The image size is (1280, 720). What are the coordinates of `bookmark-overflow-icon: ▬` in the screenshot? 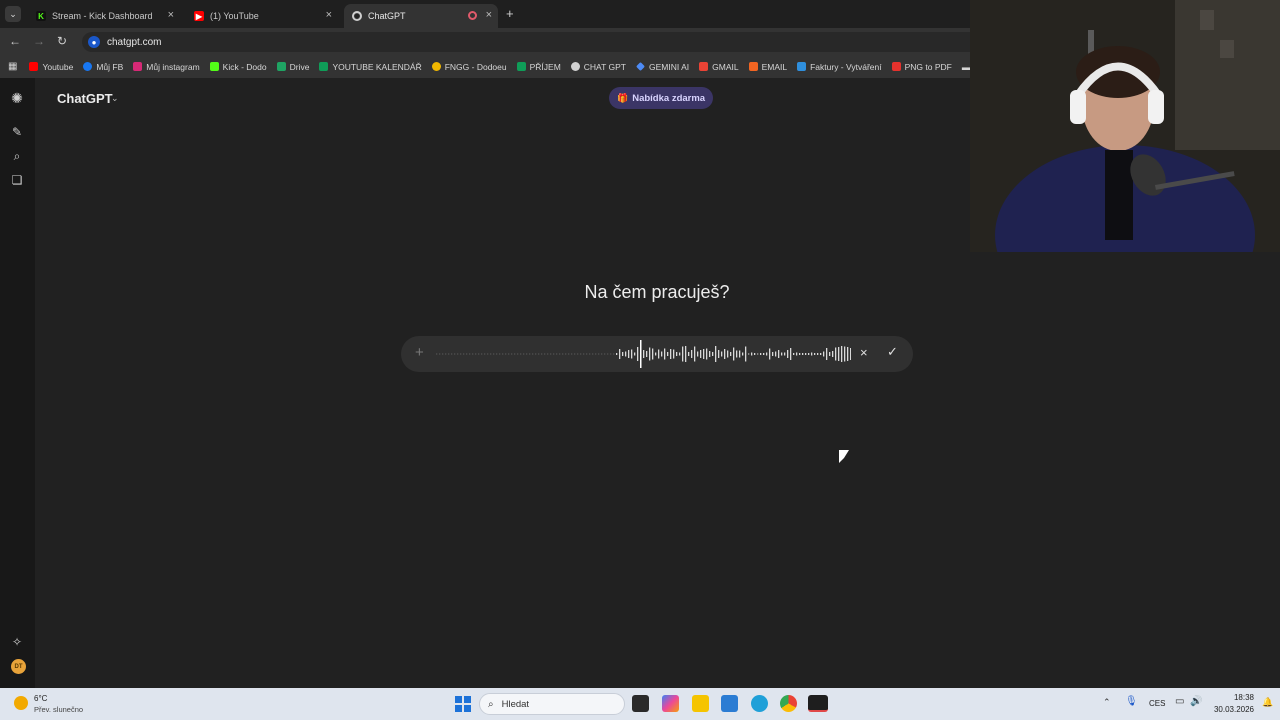 It's located at (966, 67).